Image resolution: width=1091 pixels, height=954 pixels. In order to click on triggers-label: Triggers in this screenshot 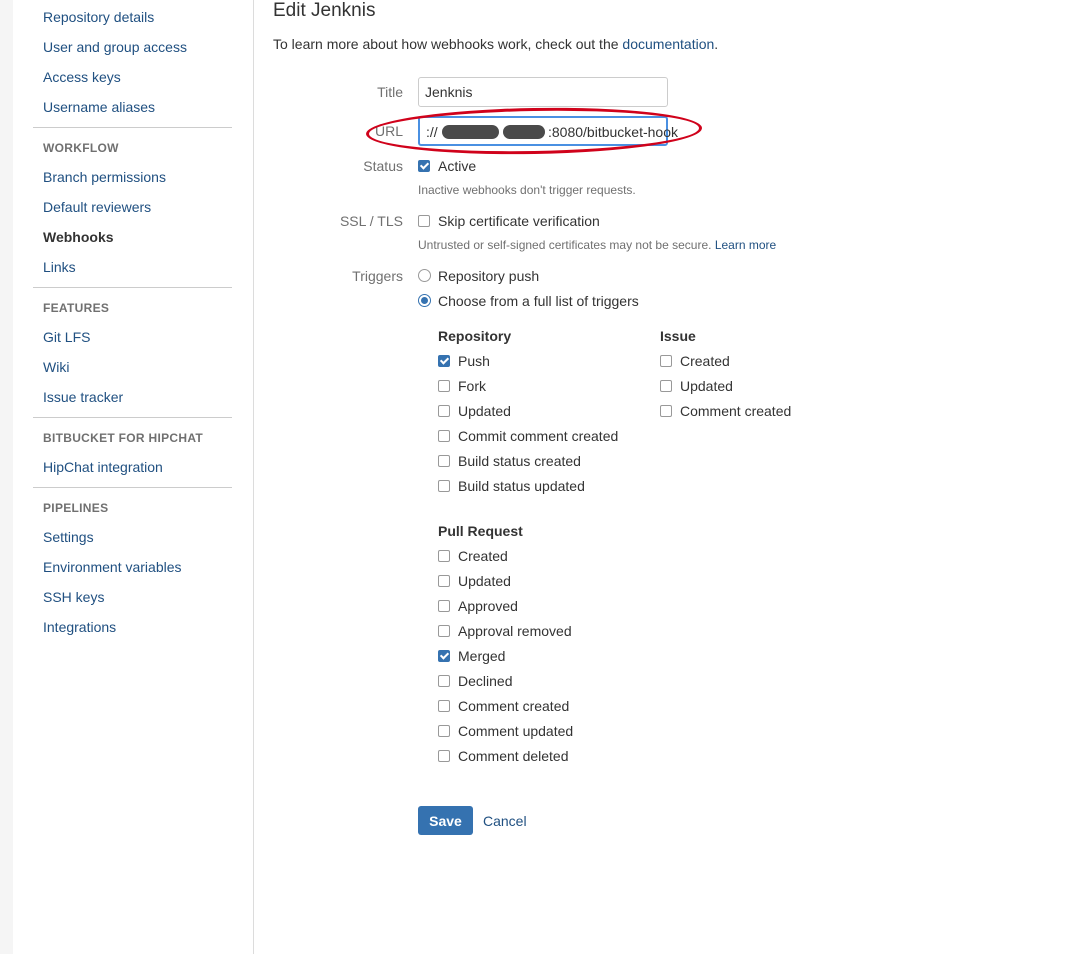, I will do `click(377, 276)`.